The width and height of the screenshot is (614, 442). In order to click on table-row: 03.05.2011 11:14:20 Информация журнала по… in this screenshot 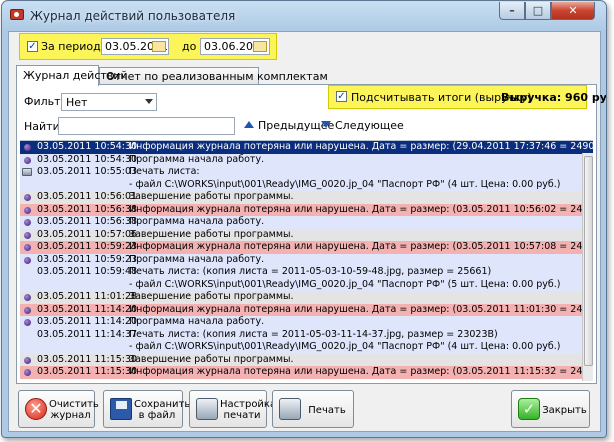, I will do `click(306, 309)`.